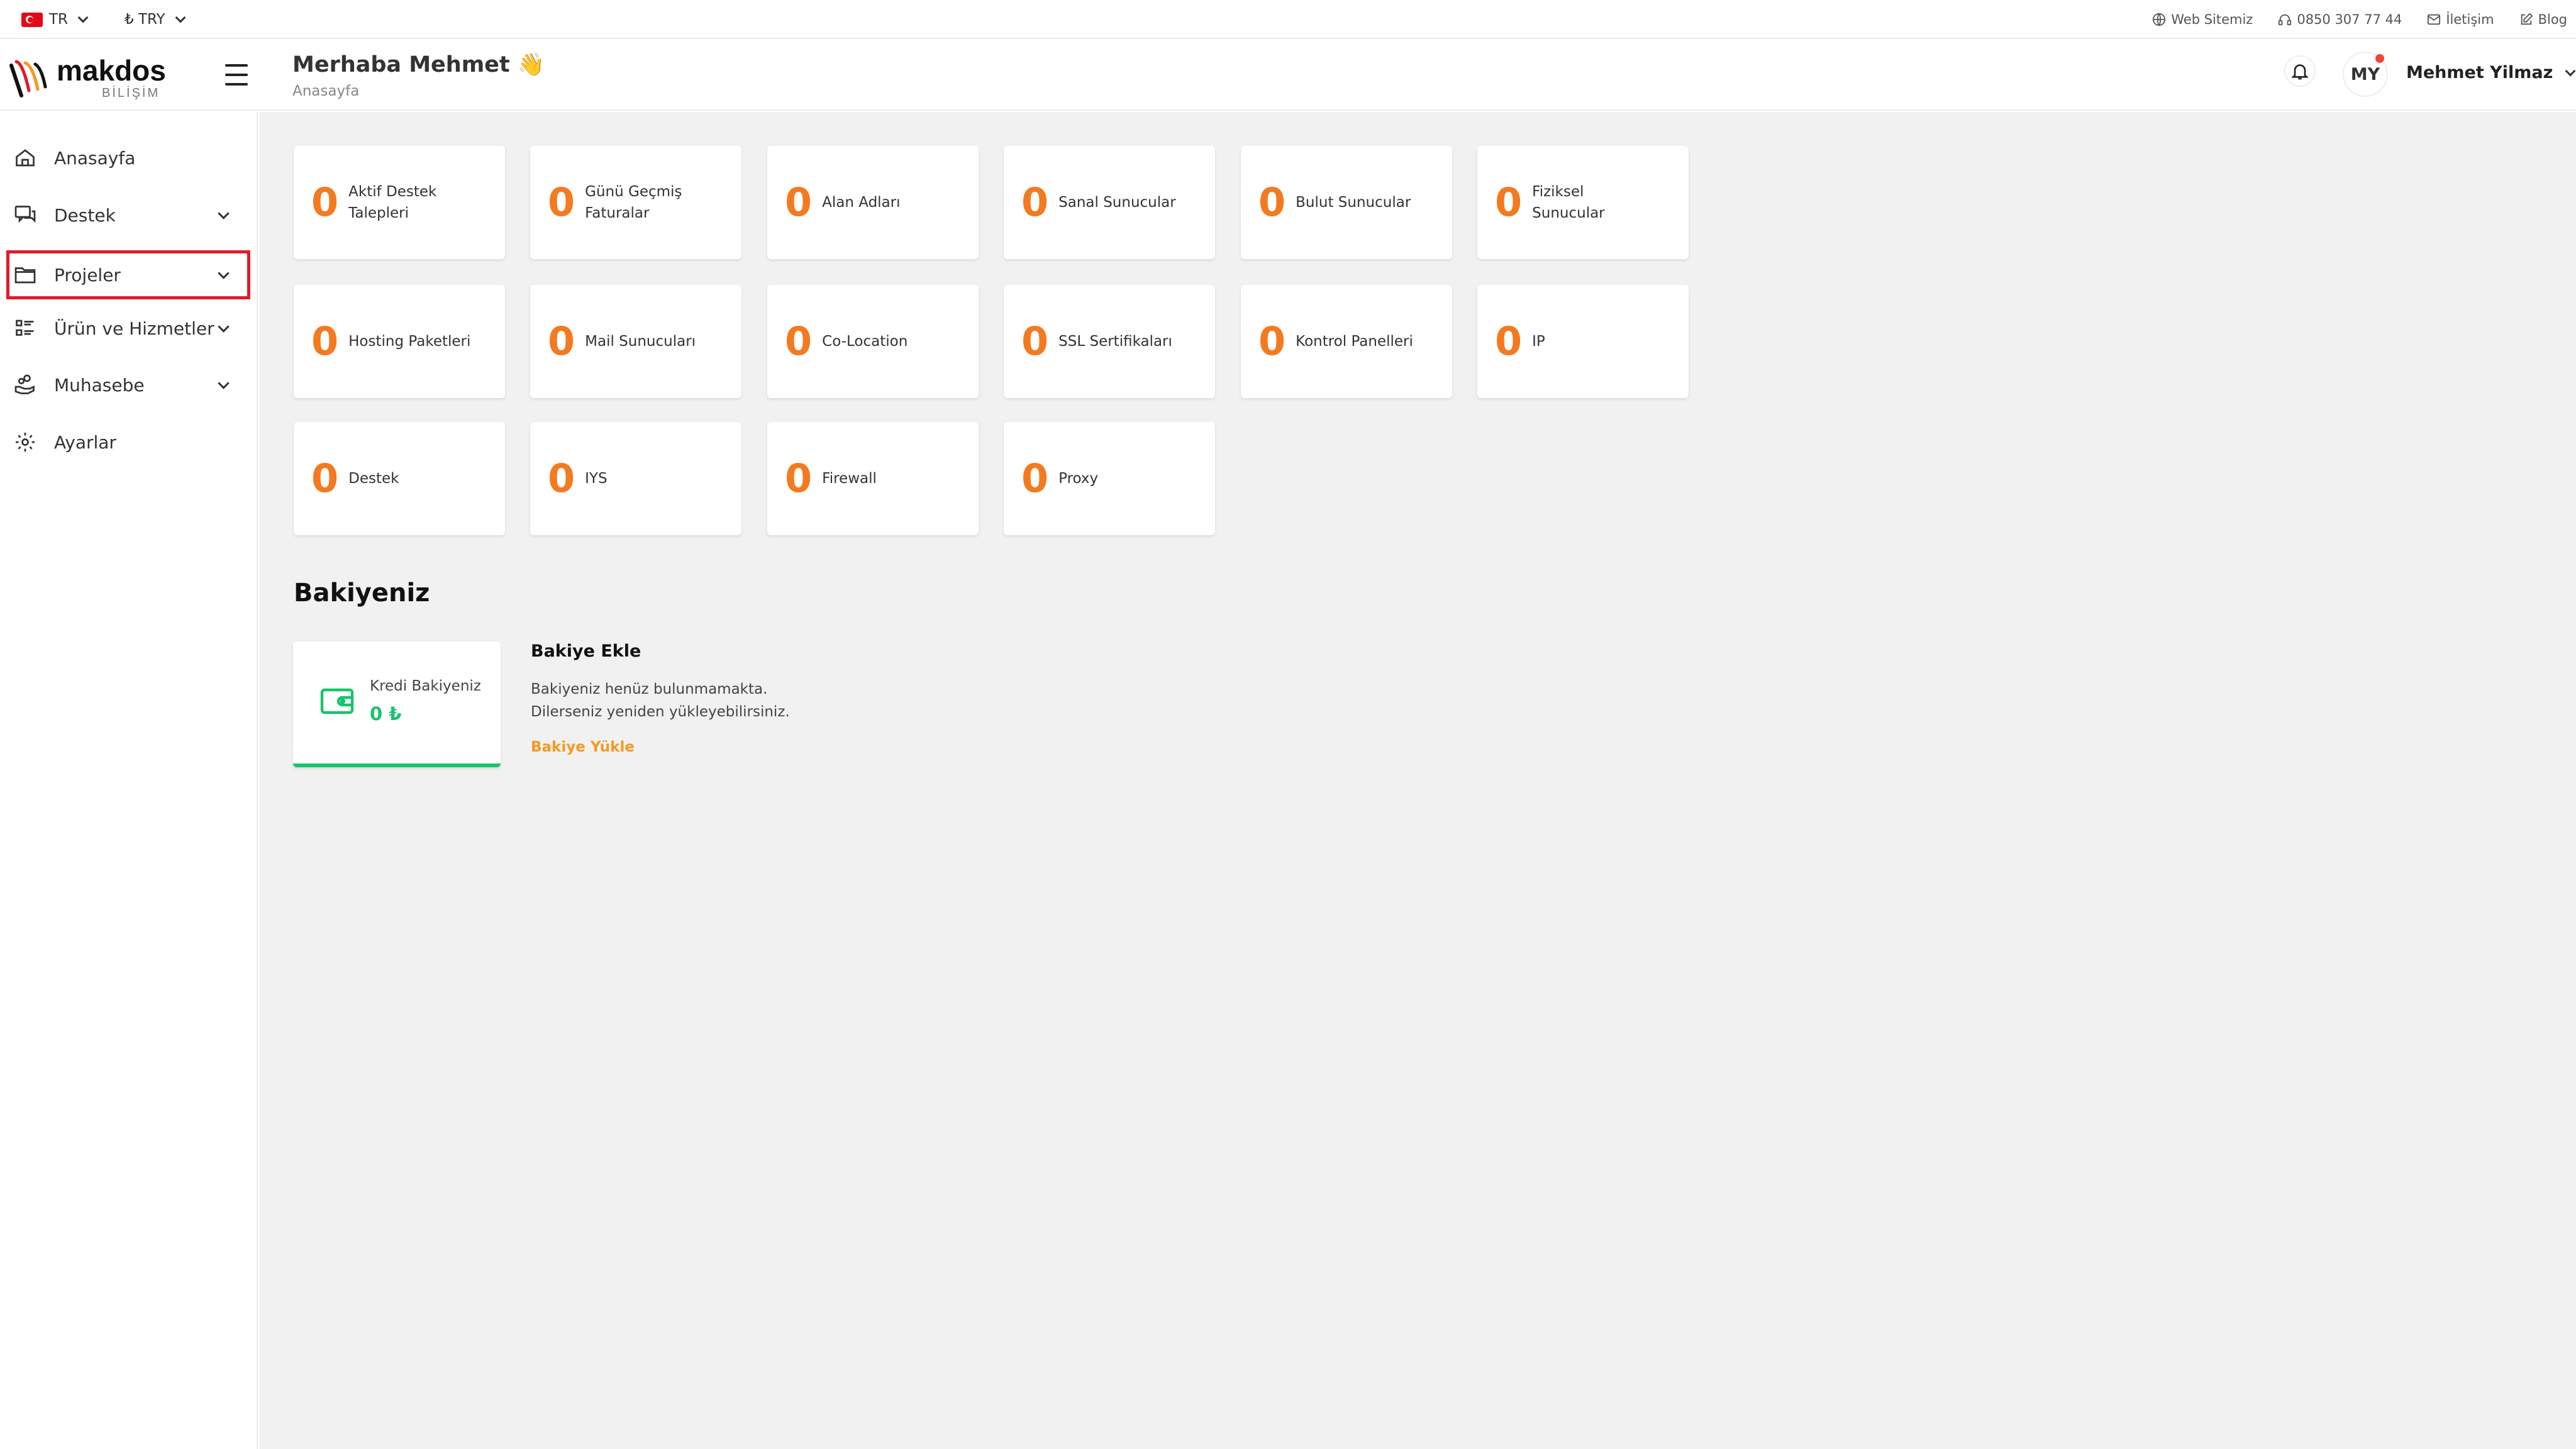  I want to click on credit-balance-card: Kredi Bakiyeniz 0 ₺, so click(397, 704).